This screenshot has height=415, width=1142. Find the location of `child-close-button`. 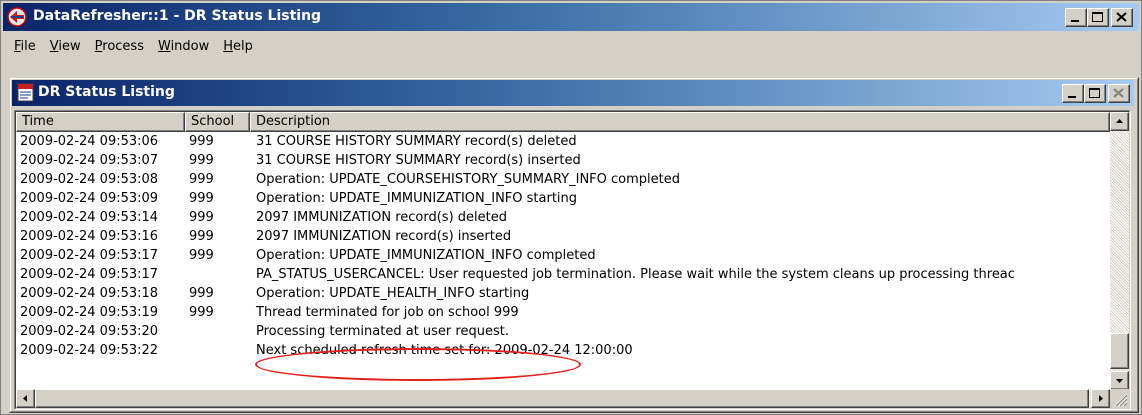

child-close-button is located at coordinates (1119, 93).